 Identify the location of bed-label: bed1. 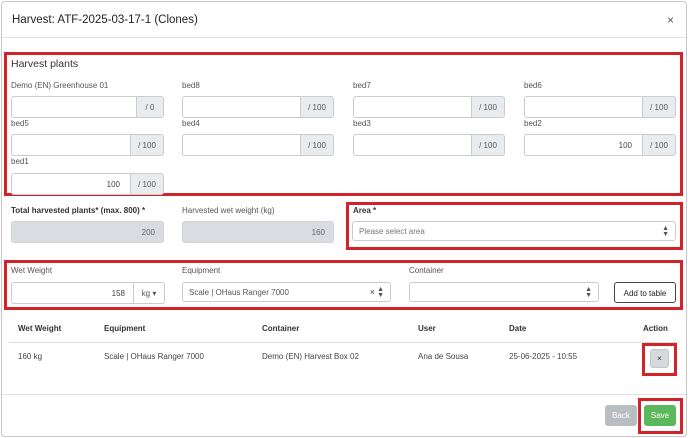
(20, 161).